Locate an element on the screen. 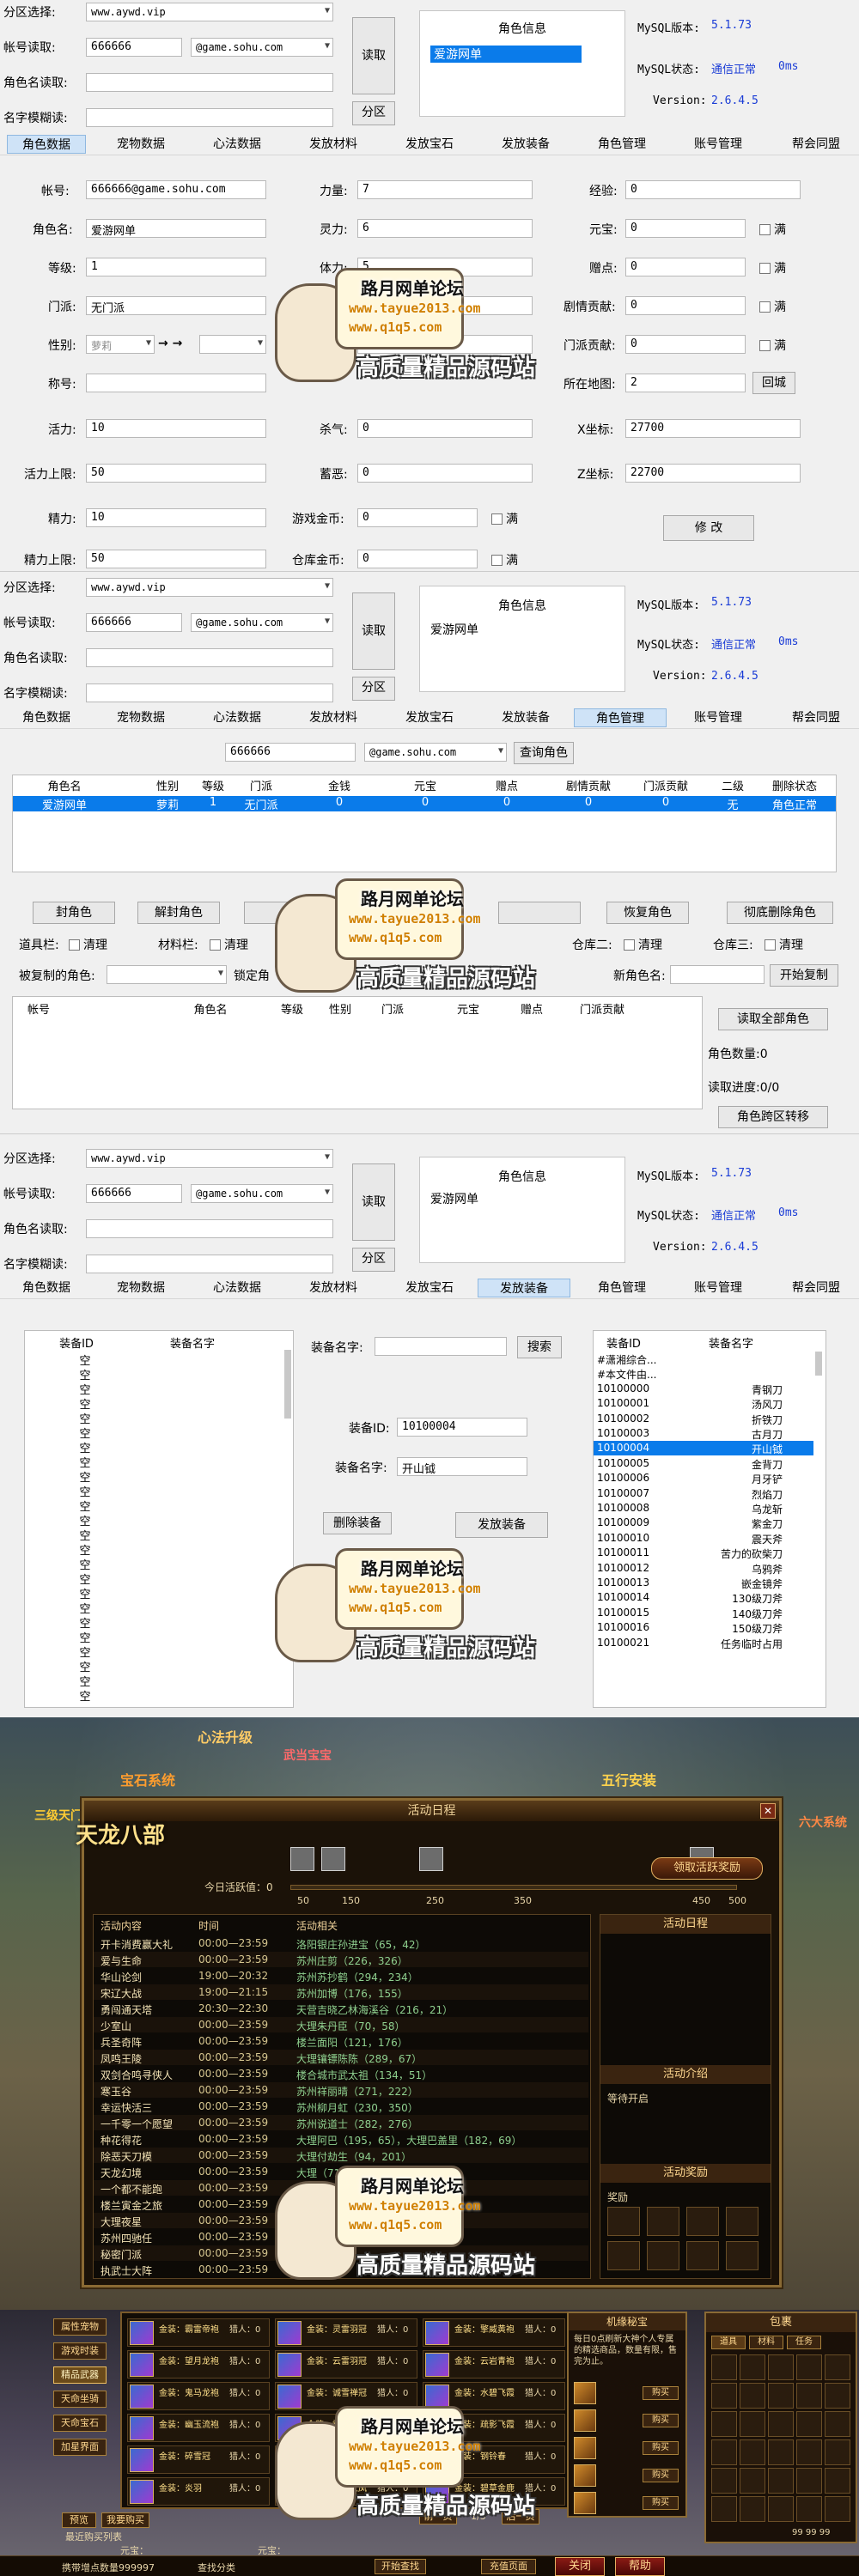 Image resolution: width=859 pixels, height=2576 pixels. z-coord-field: 22700 is located at coordinates (713, 474).